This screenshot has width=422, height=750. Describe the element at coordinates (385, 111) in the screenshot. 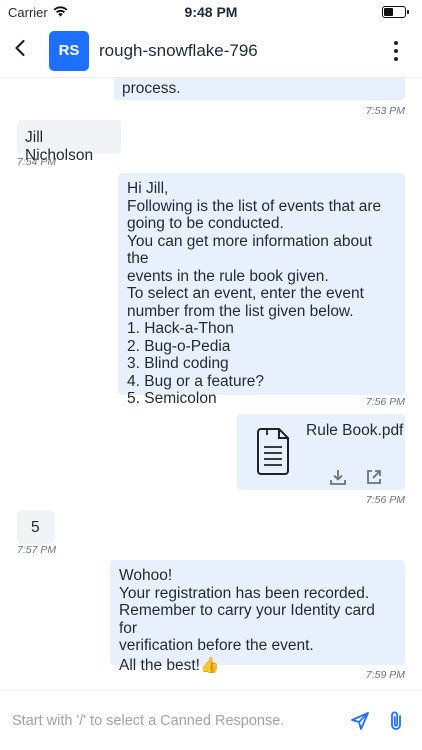

I see `message-time: 7:53 PM` at that location.